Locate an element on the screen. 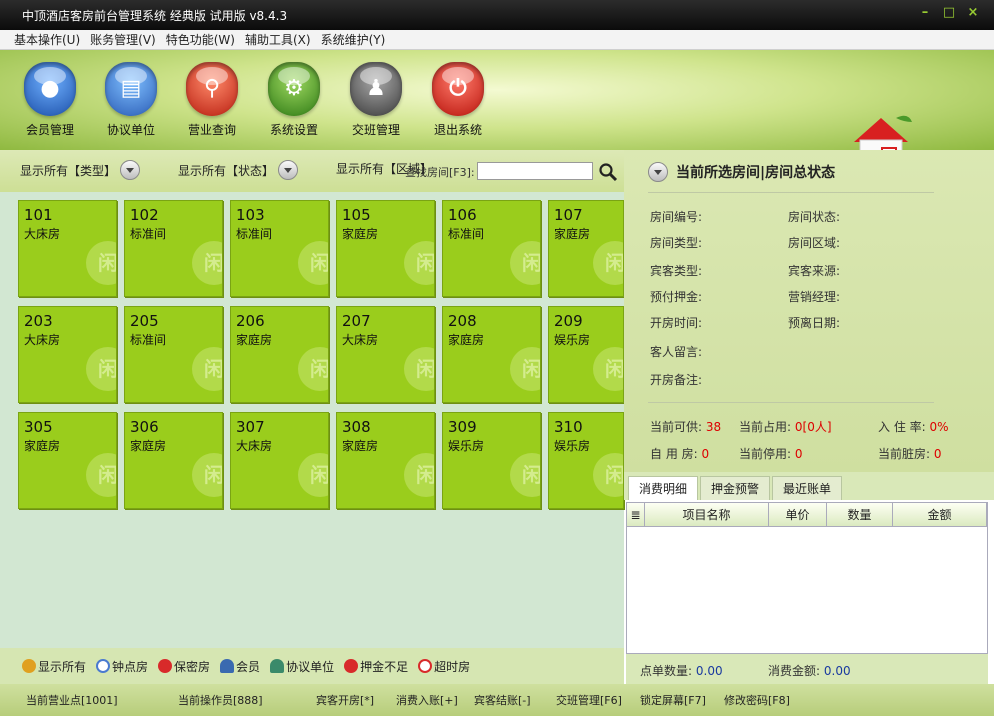 The width and height of the screenshot is (994, 716). list-icon: ≣ is located at coordinates (636, 514).